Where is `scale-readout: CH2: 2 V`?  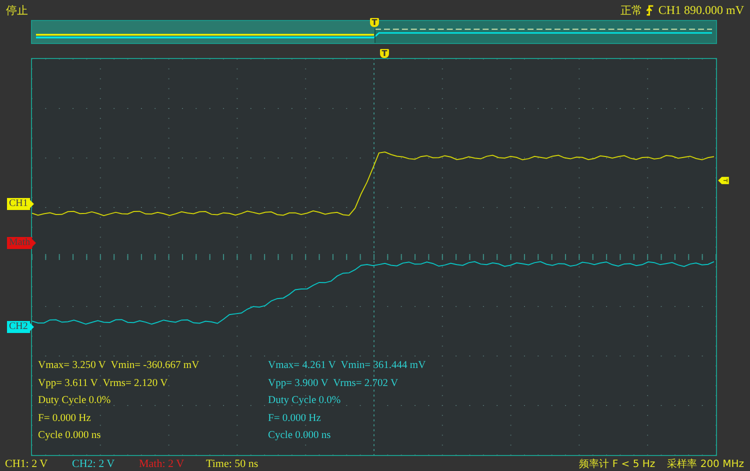 scale-readout: CH2: 2 V is located at coordinates (94, 464).